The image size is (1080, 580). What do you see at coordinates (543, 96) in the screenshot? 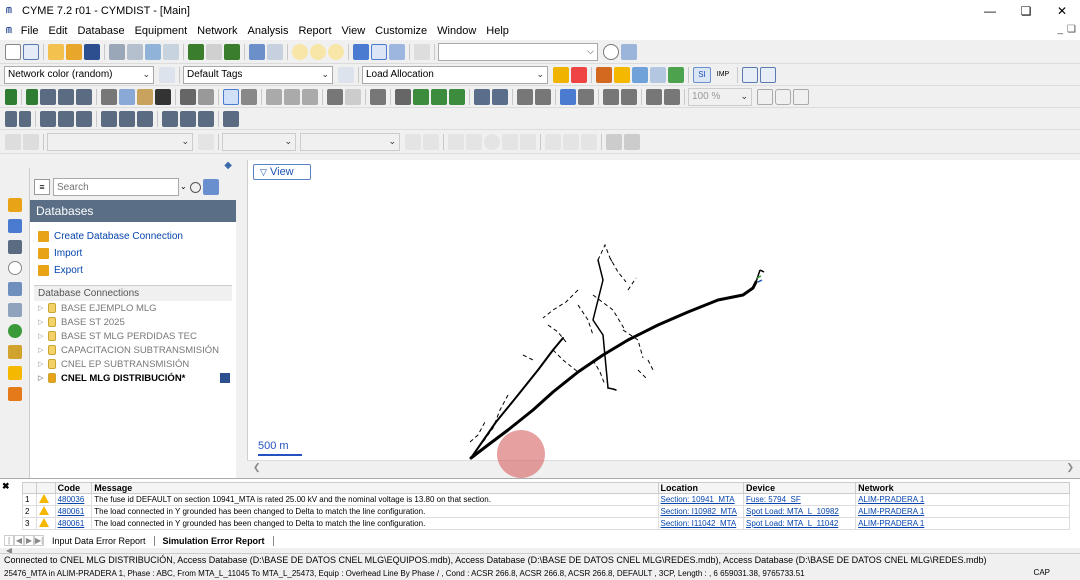
I see `flow-2-icon` at bounding box center [543, 96].